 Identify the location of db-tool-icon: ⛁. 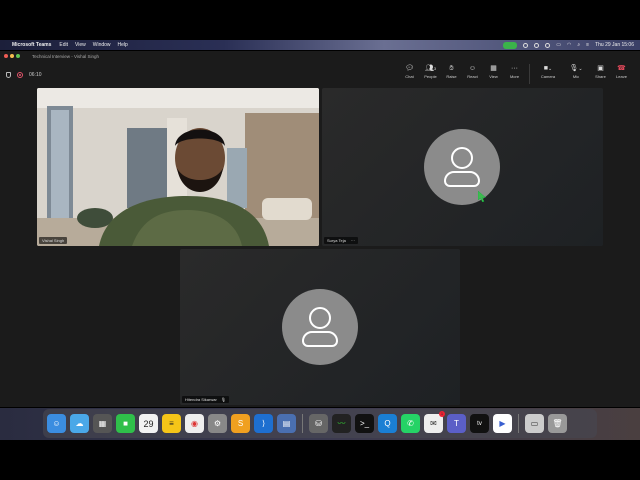
(318, 423).